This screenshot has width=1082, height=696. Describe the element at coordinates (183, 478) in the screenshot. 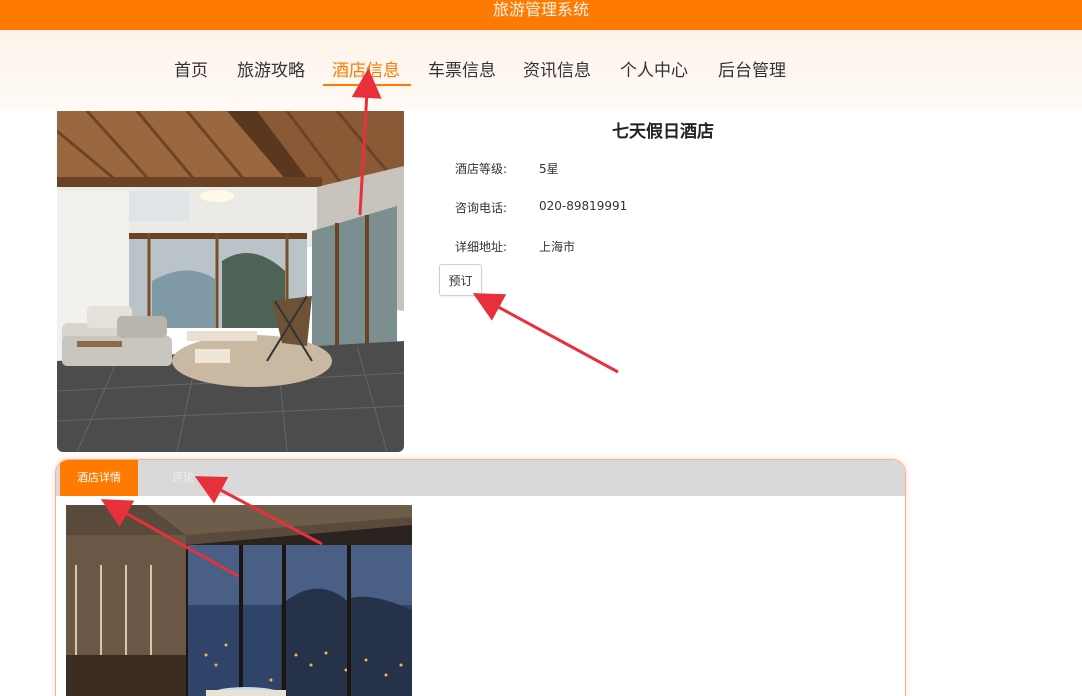

I see `tab-comments: 评论` at that location.